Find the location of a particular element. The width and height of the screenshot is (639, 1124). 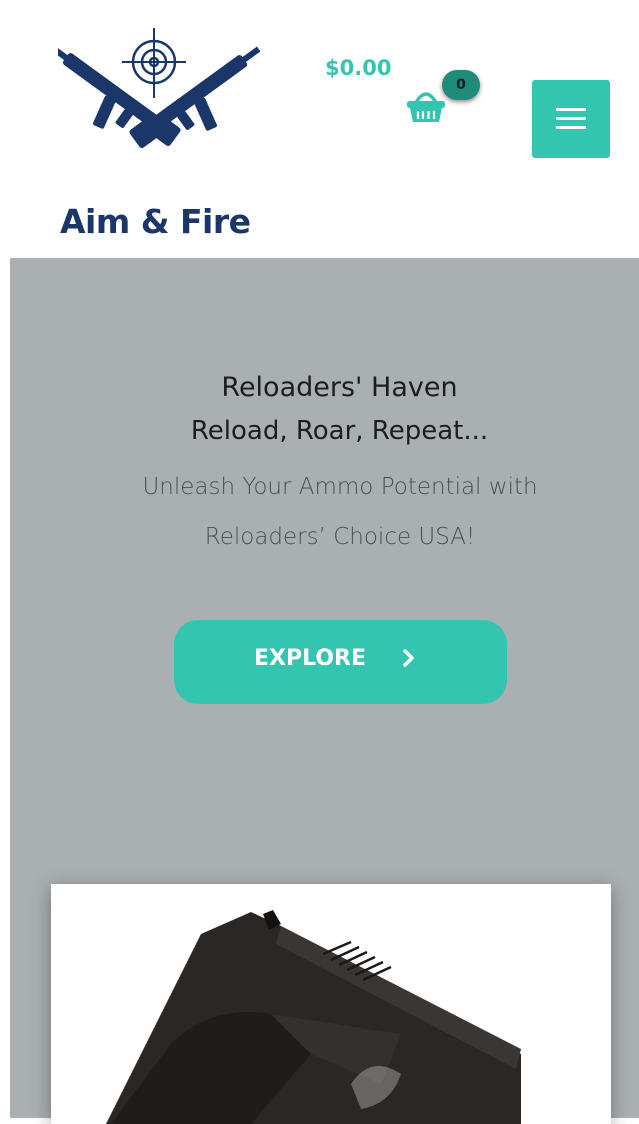

brand-name: Aim & Fire is located at coordinates (155, 221).